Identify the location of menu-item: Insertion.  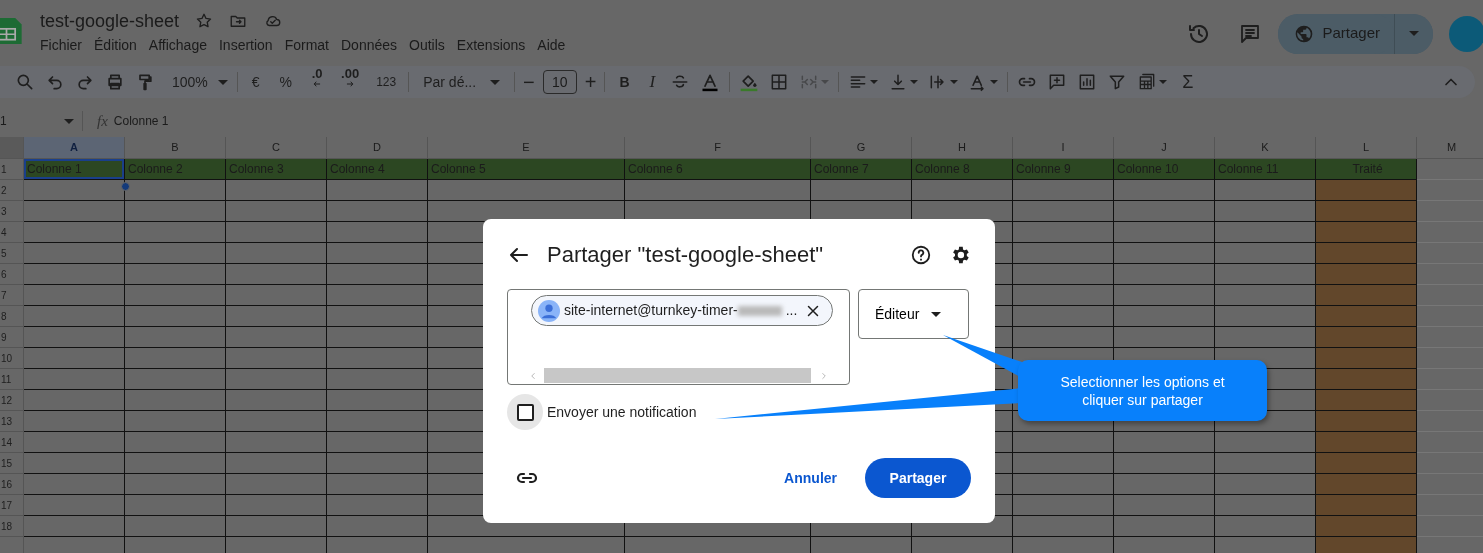
(245, 45).